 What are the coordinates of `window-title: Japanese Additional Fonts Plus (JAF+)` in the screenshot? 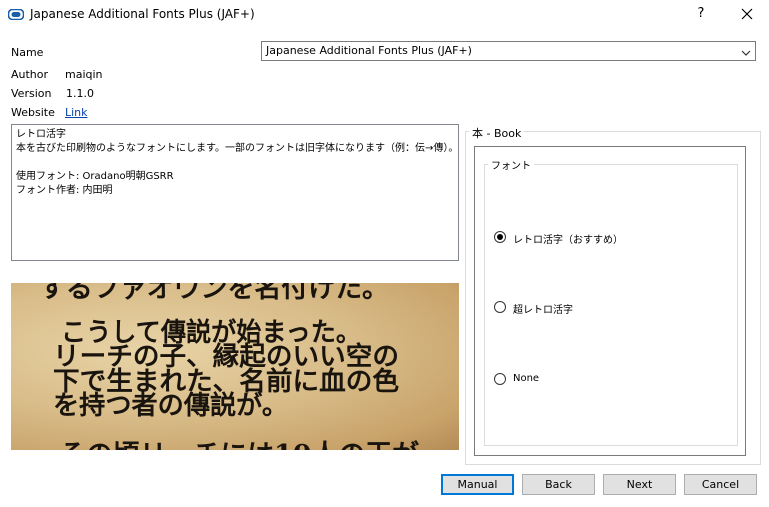 It's located at (142, 14).